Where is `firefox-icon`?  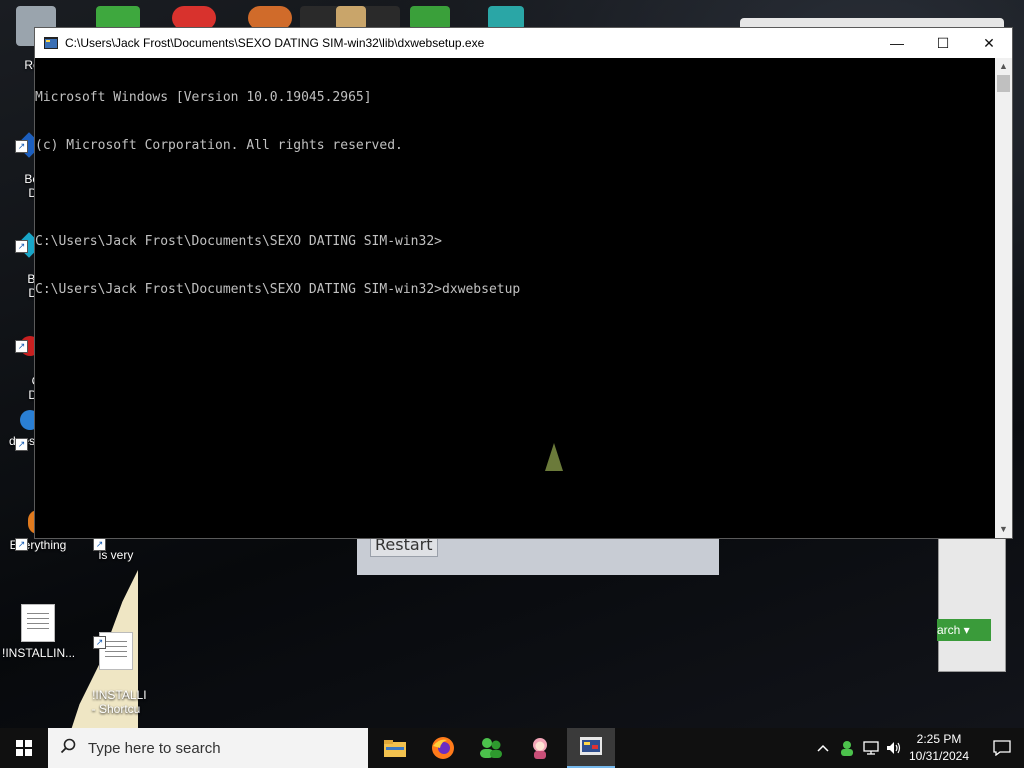 firefox-icon is located at coordinates (443, 748).